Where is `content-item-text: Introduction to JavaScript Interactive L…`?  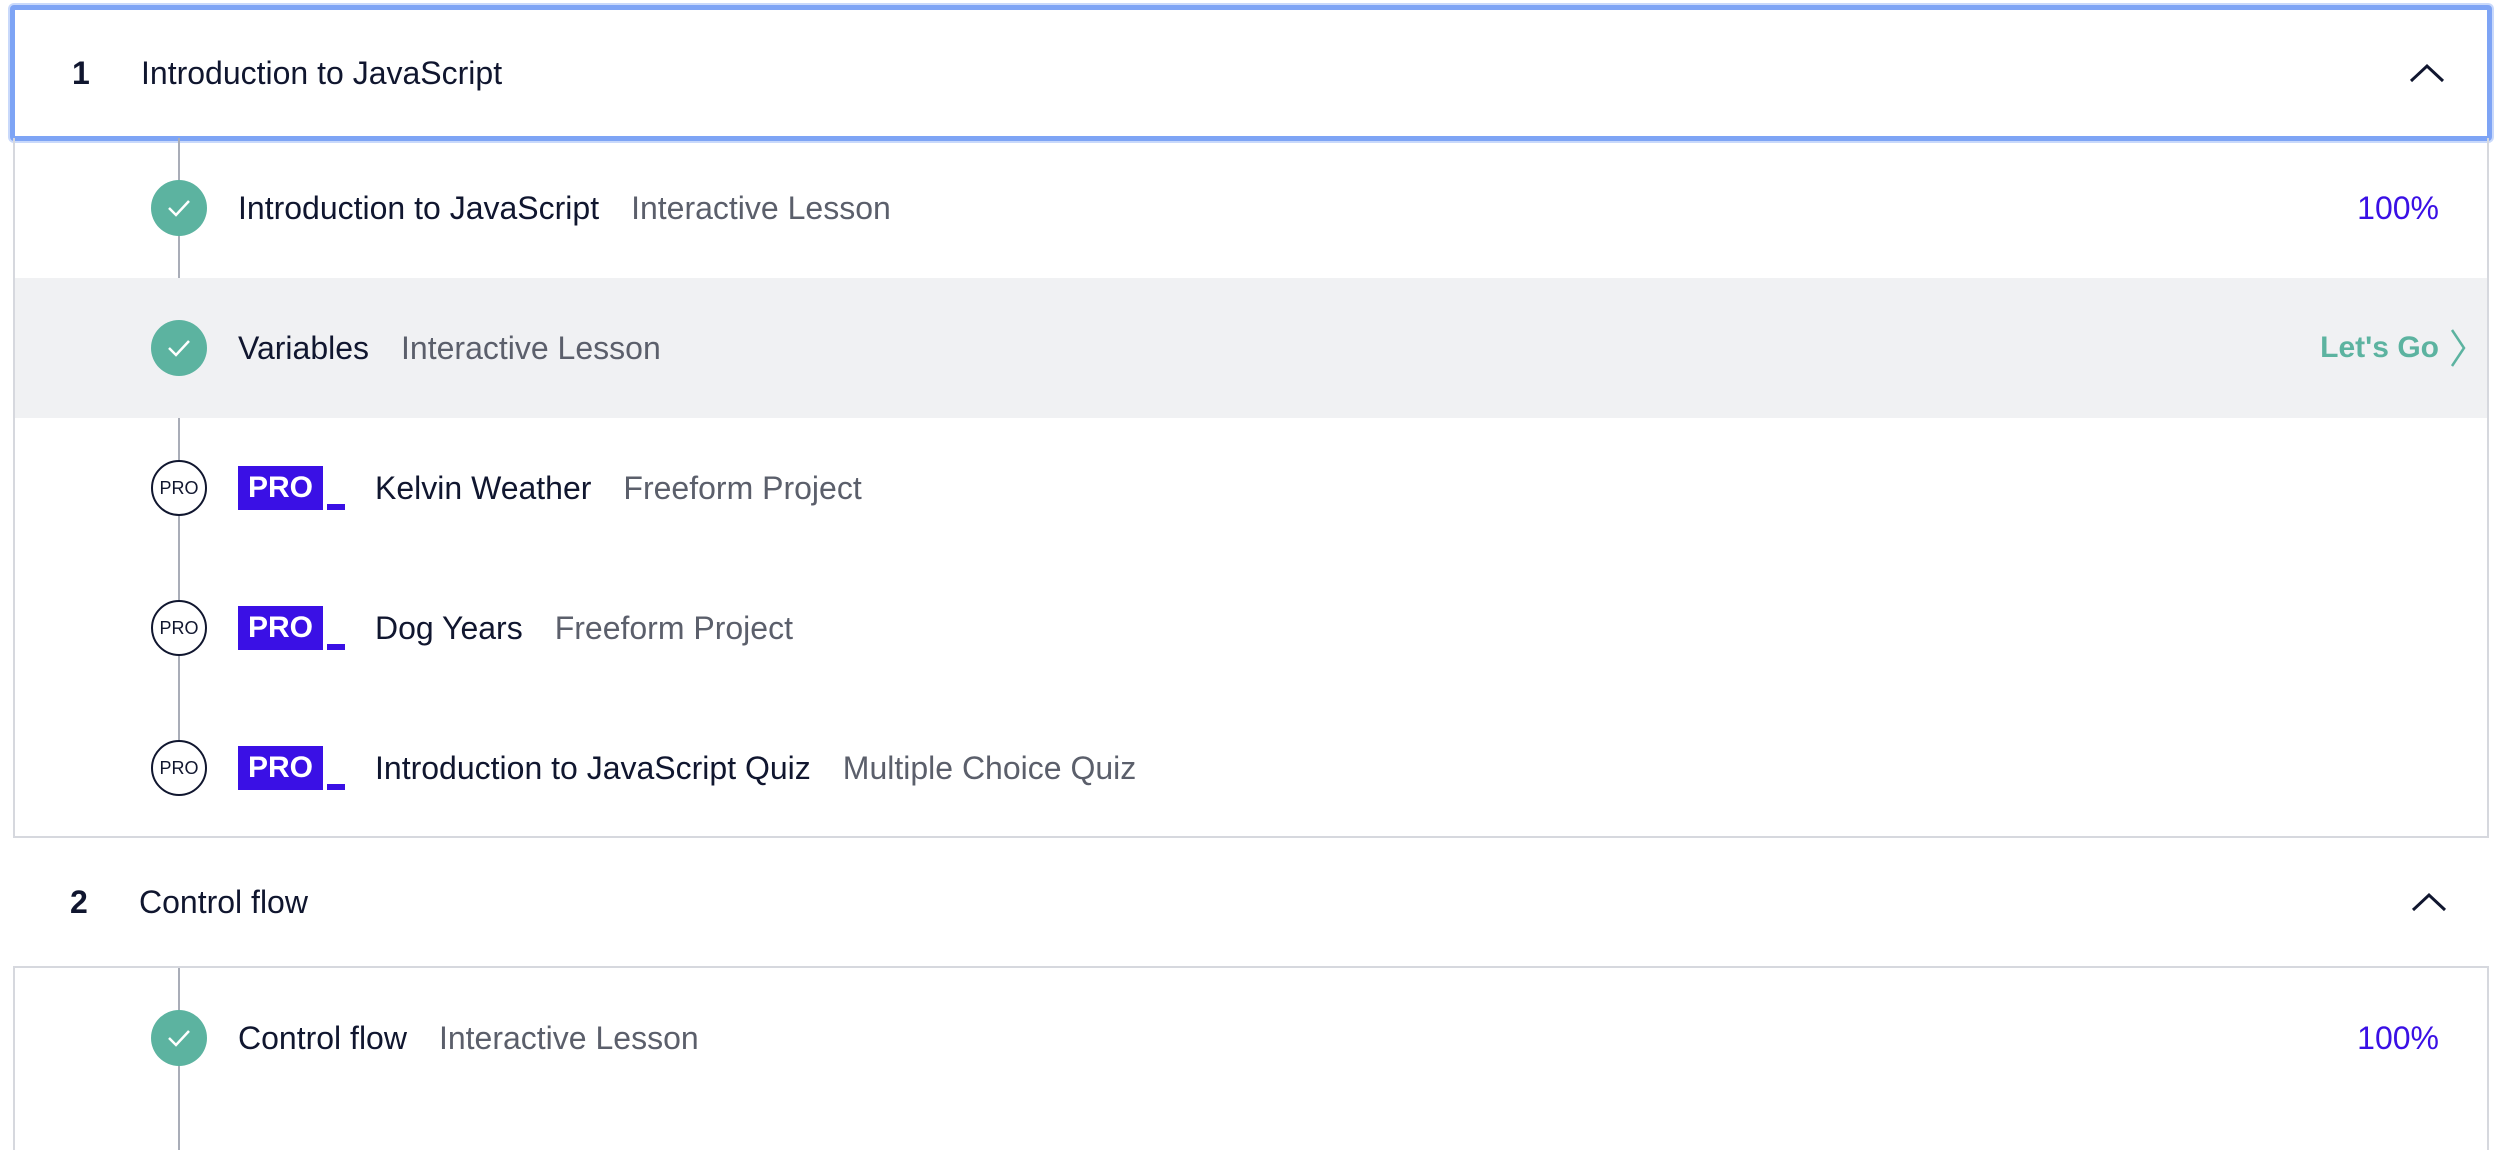
content-item-text: Introduction to JavaScript Interactive L… is located at coordinates (564, 208).